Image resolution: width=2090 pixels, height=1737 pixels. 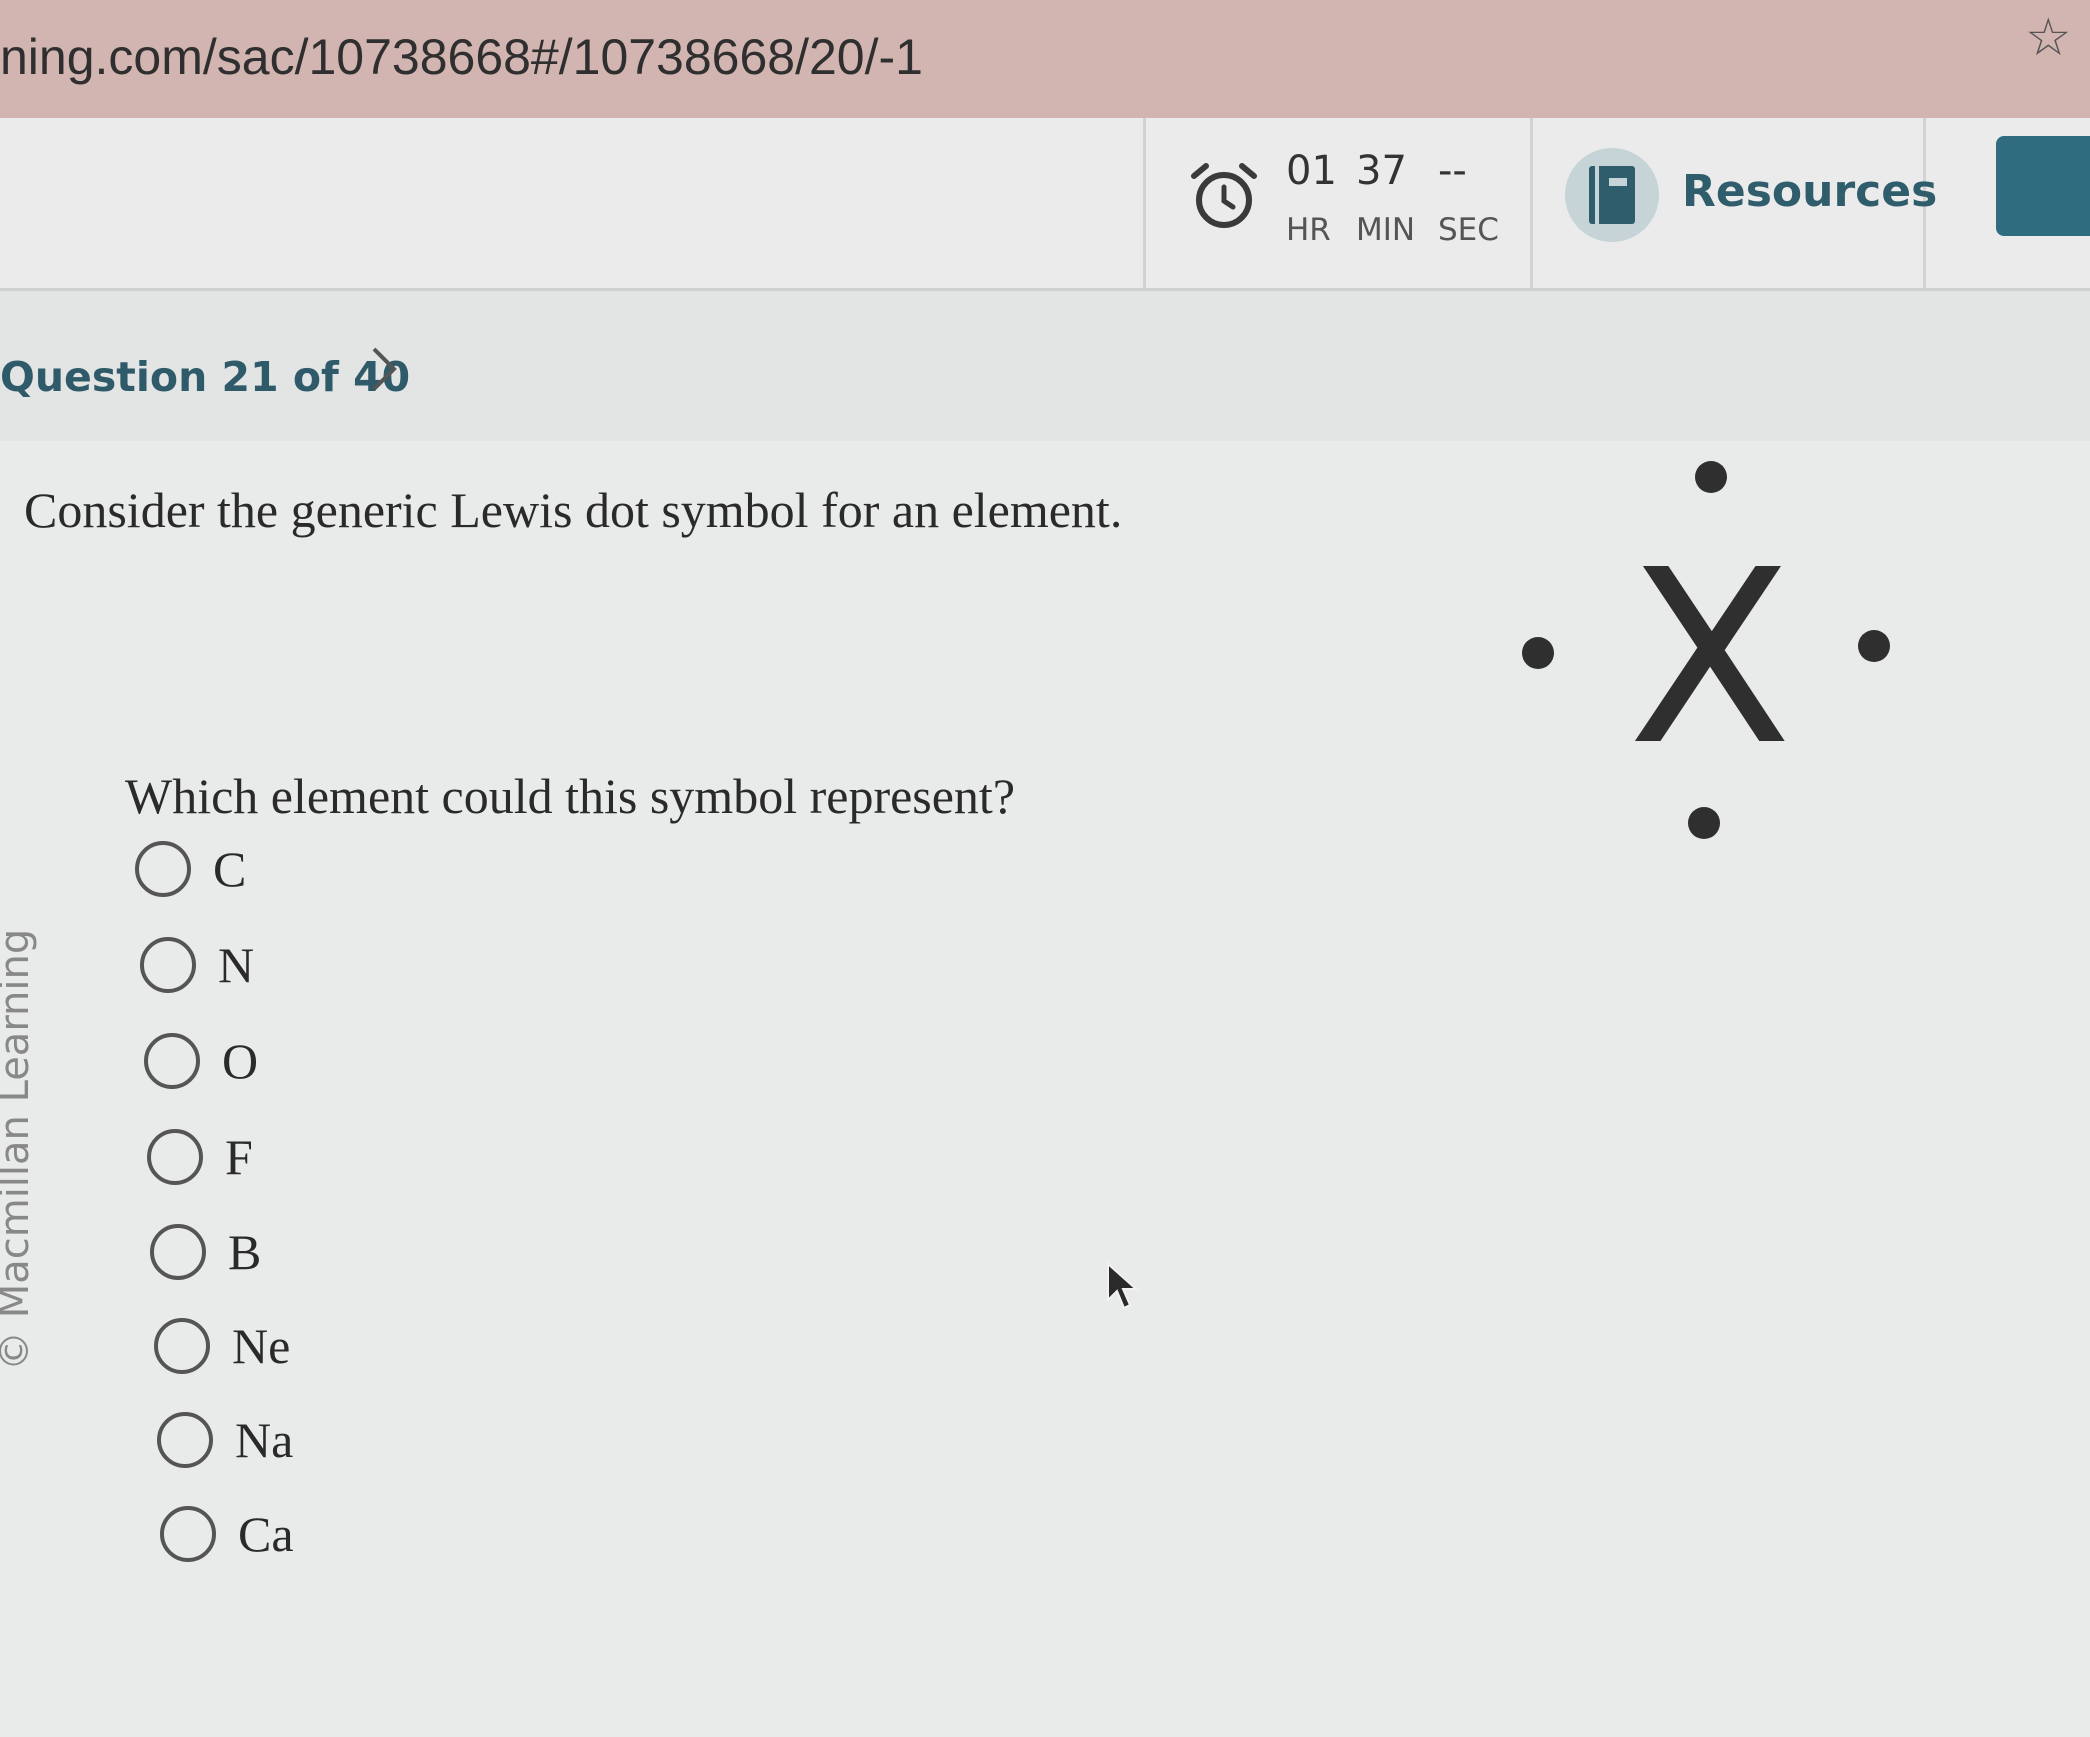 I want to click on electron-dot-top, so click(x=1711, y=477).